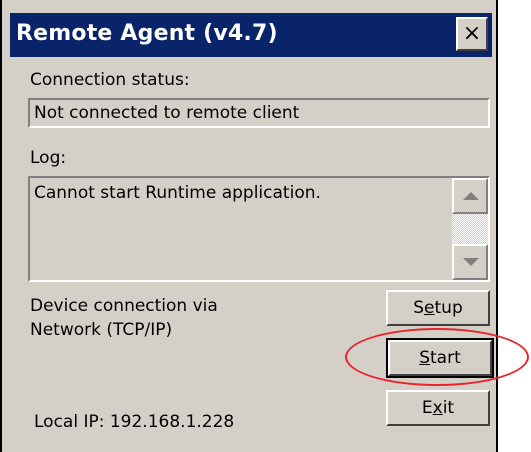  I want to click on red-highlight-ellipse, so click(437, 357).